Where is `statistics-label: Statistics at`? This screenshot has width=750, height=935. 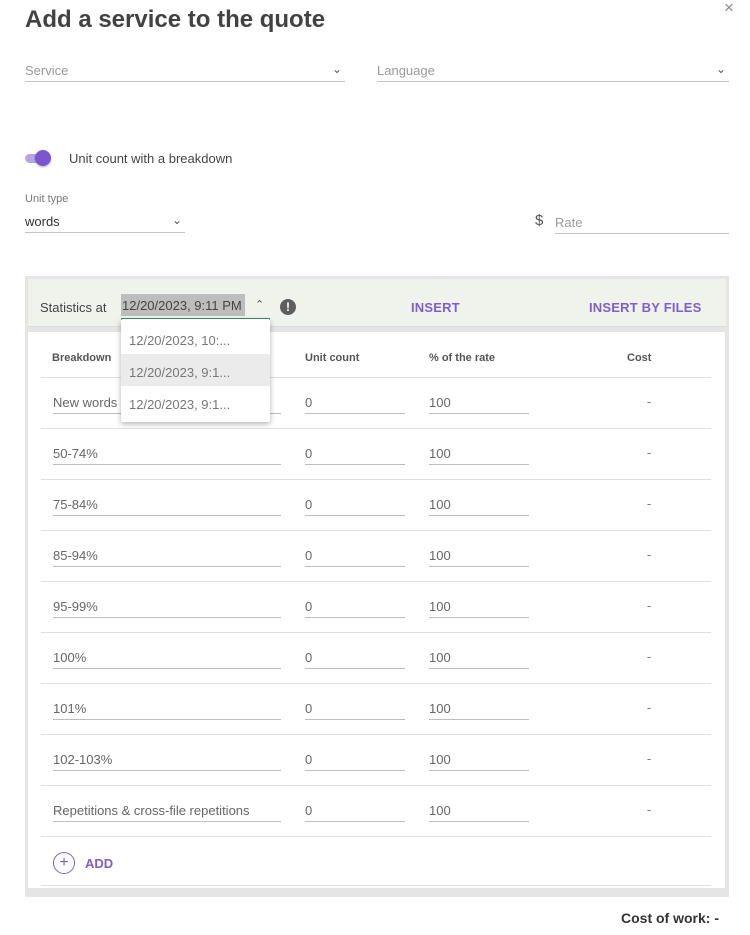
statistics-label: Statistics at is located at coordinates (73, 307).